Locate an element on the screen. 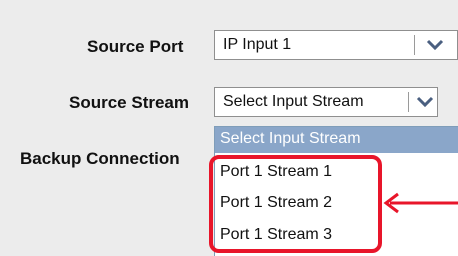 The width and height of the screenshot is (458, 256). source-port-value: IP Input 1 is located at coordinates (257, 44).